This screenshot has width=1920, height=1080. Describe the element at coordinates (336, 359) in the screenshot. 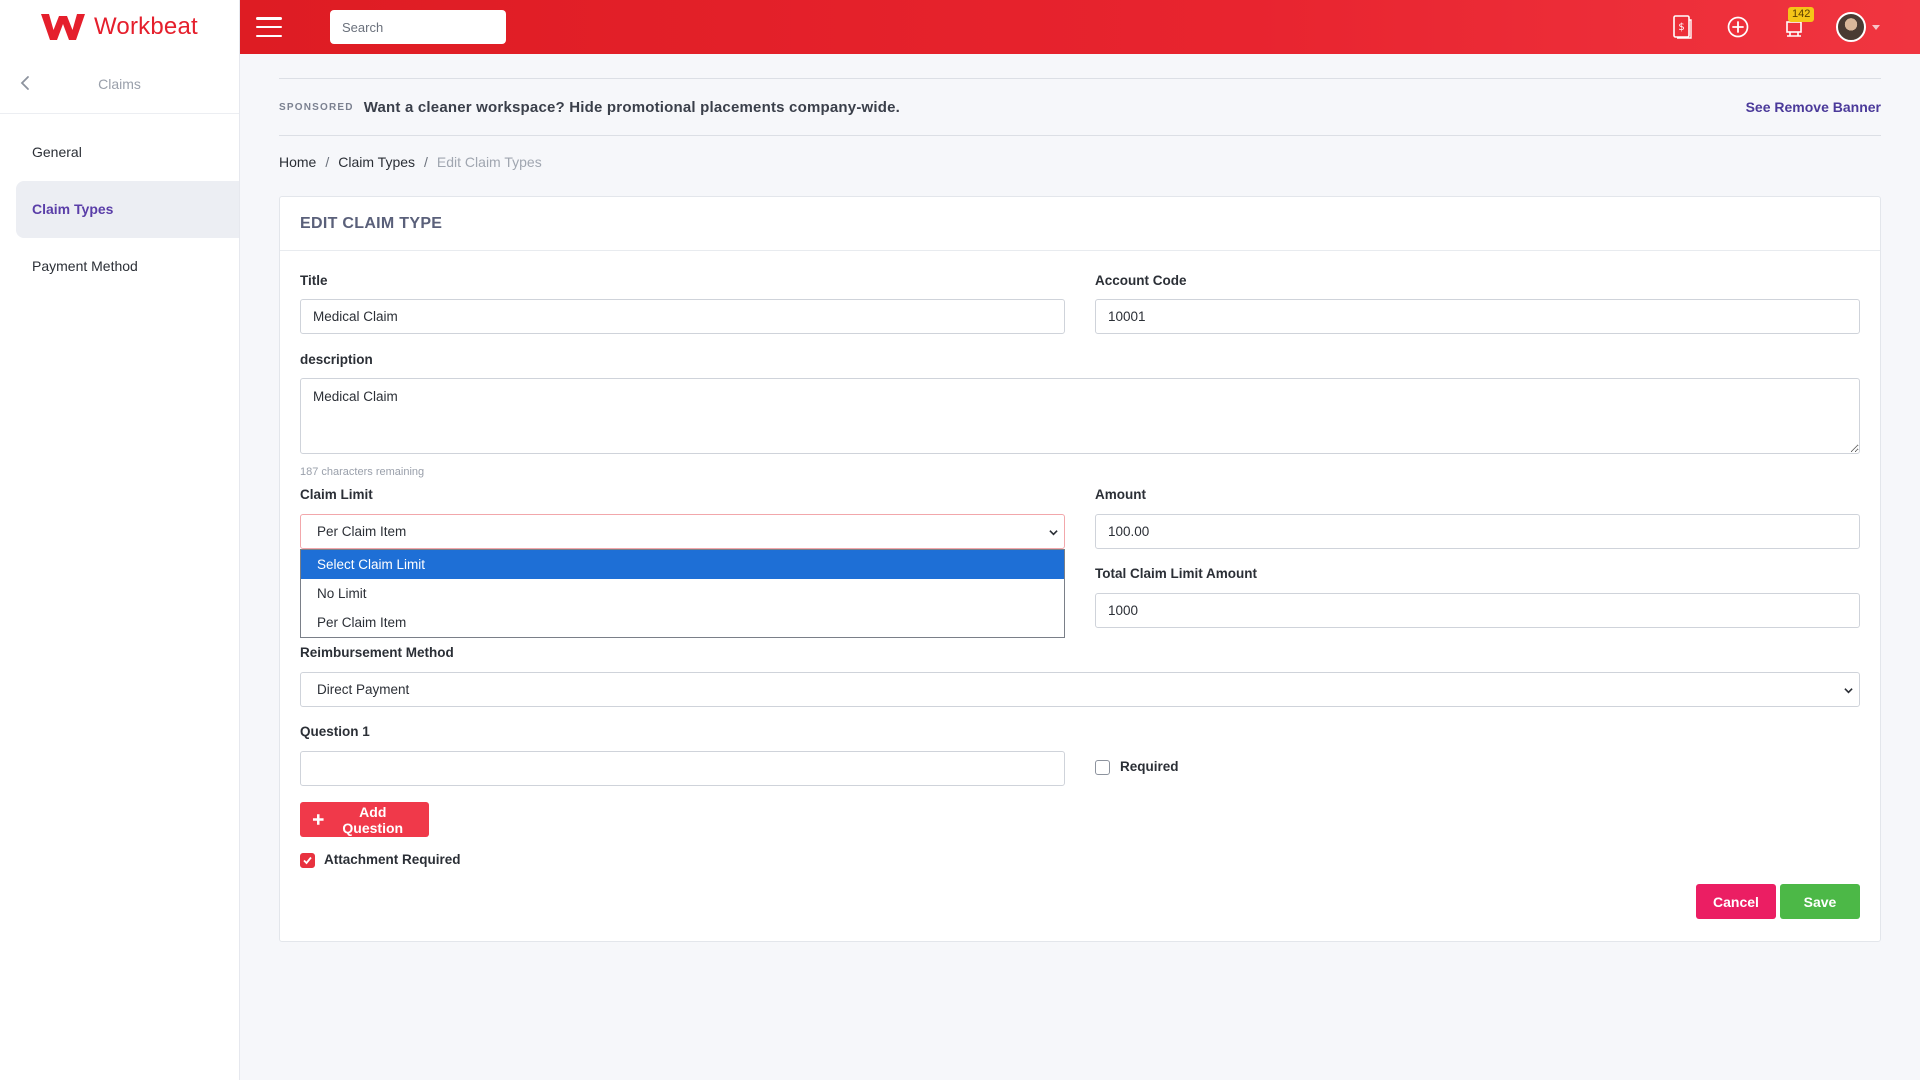

I see `description-label: description` at that location.